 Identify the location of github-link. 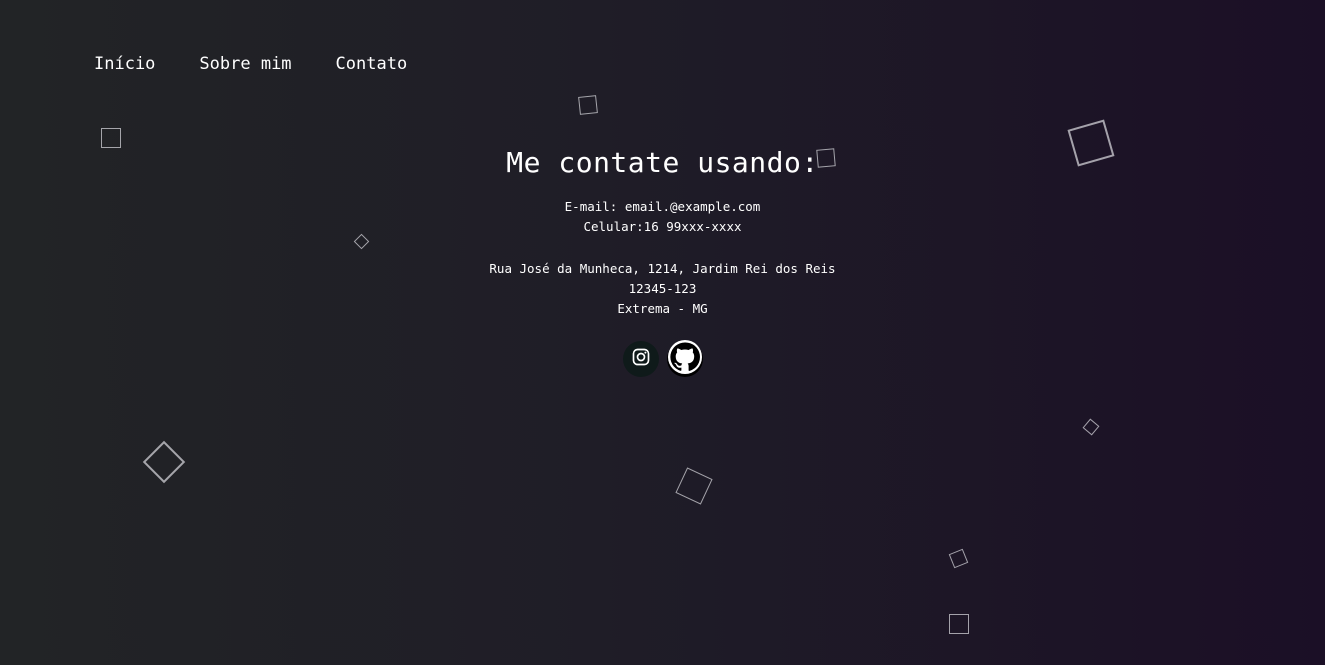
(684, 359).